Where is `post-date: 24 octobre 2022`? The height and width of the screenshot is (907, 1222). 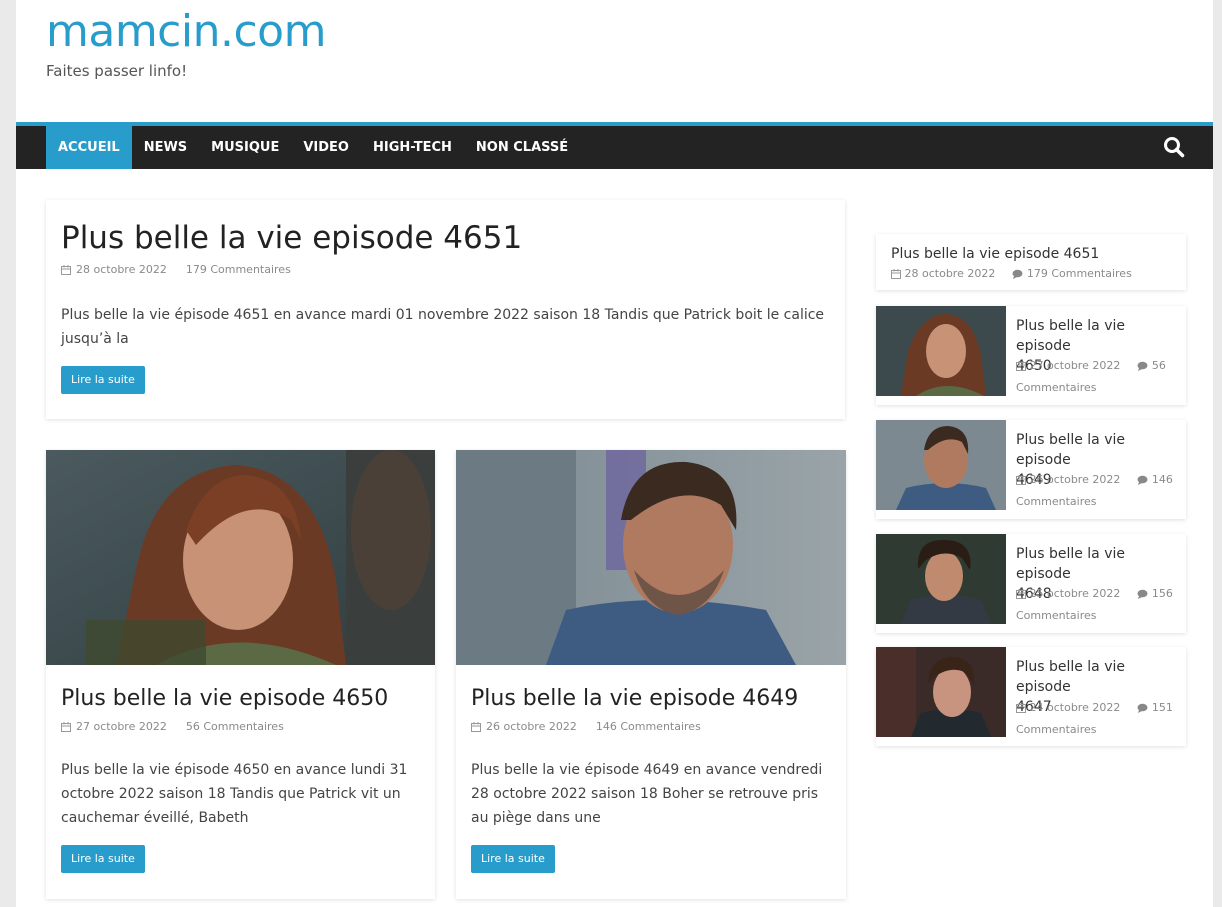
post-date: 24 octobre 2022 is located at coordinates (1075, 707).